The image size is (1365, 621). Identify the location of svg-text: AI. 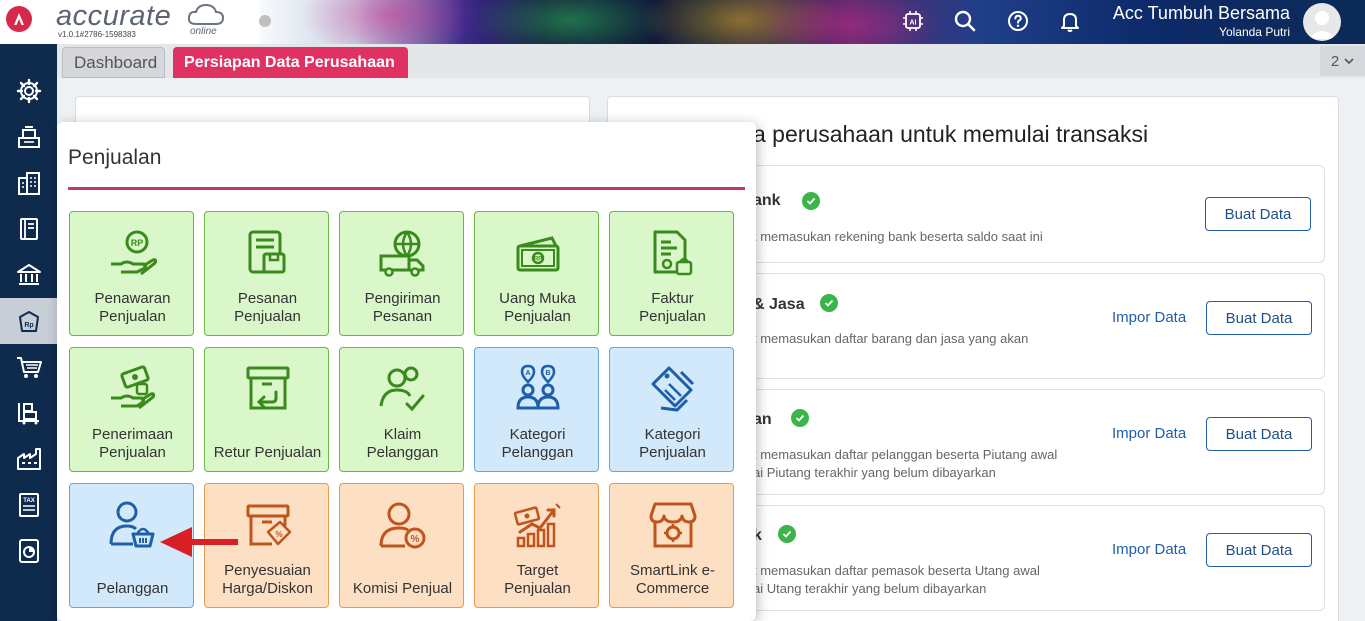
(913, 23).